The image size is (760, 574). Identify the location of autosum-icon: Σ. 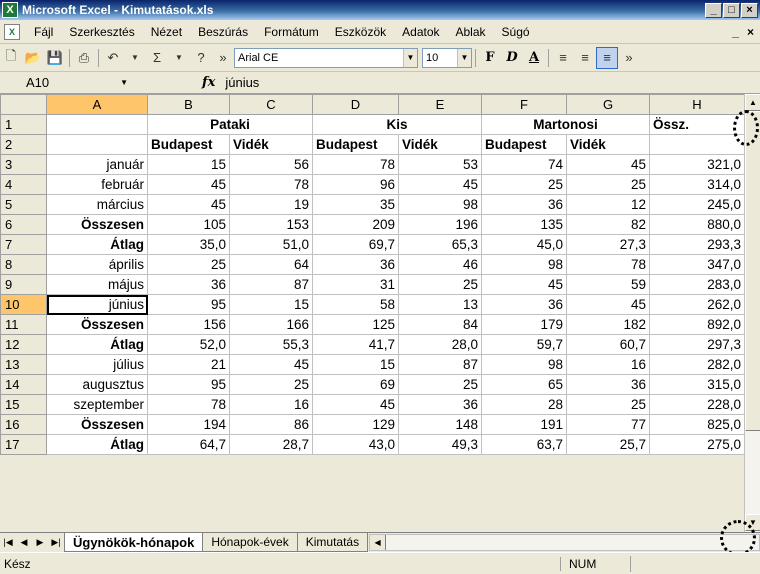
(157, 58).